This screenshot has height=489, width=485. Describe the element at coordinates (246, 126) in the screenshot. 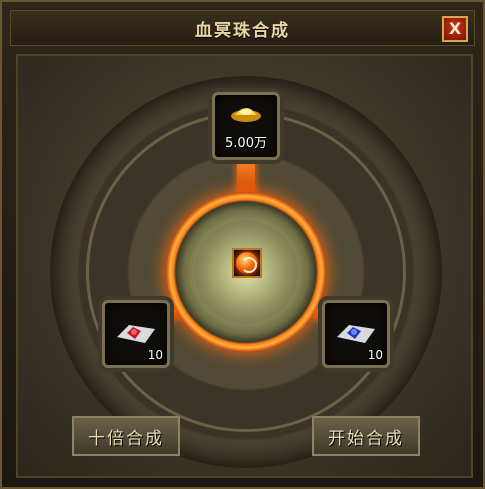

I see `gold-cost-slot: 5.00万` at that location.